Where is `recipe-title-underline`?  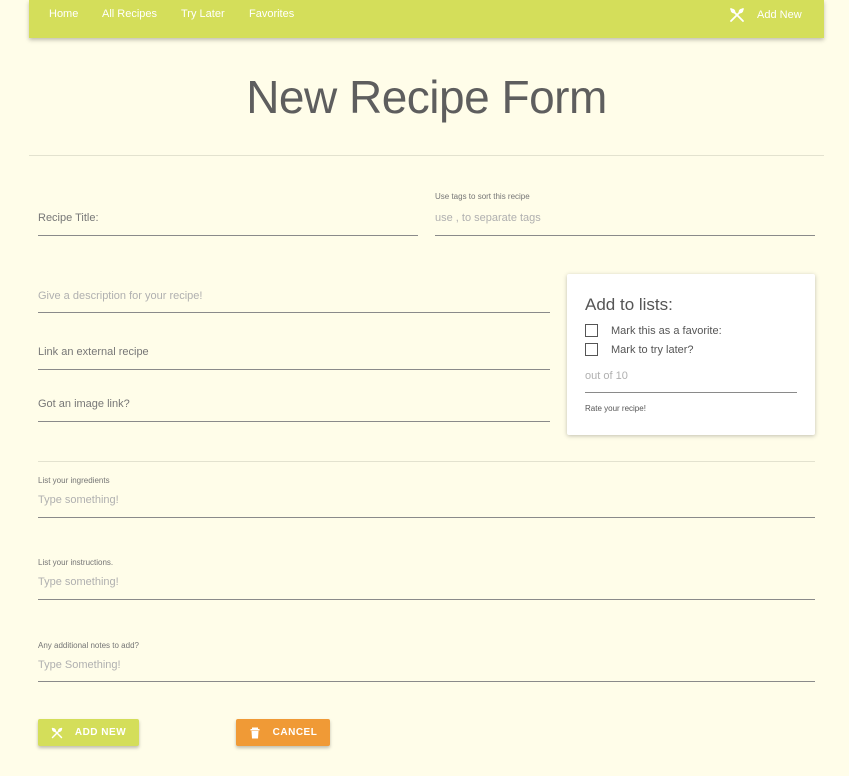
recipe-title-underline is located at coordinates (228, 235).